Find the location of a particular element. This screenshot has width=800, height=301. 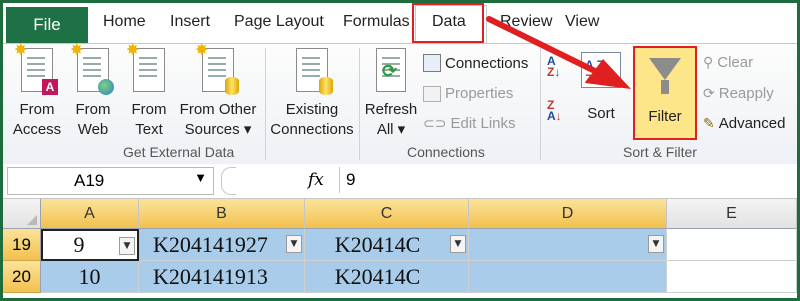

advanced-filter-icon: ✎ is located at coordinates (709, 123).